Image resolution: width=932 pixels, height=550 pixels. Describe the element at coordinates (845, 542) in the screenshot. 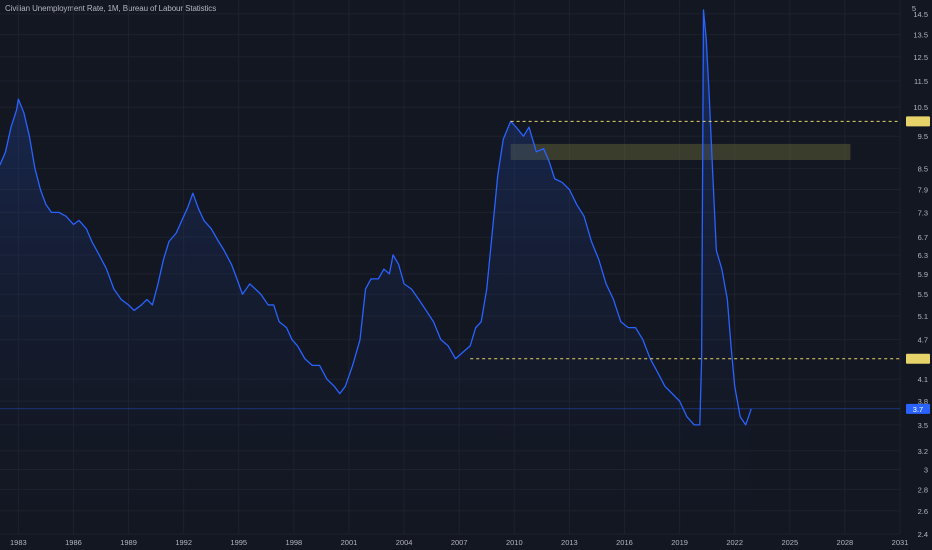

I see `x-tick-label: 2028` at that location.